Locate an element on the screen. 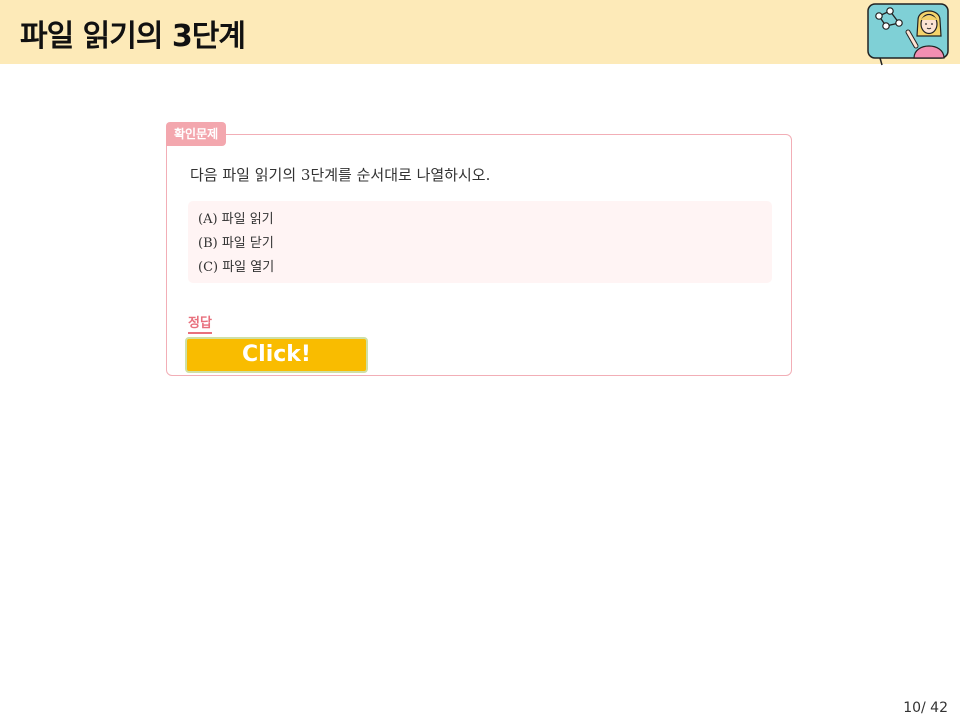  option-a: (A) 파일 읽기 is located at coordinates (236, 219).